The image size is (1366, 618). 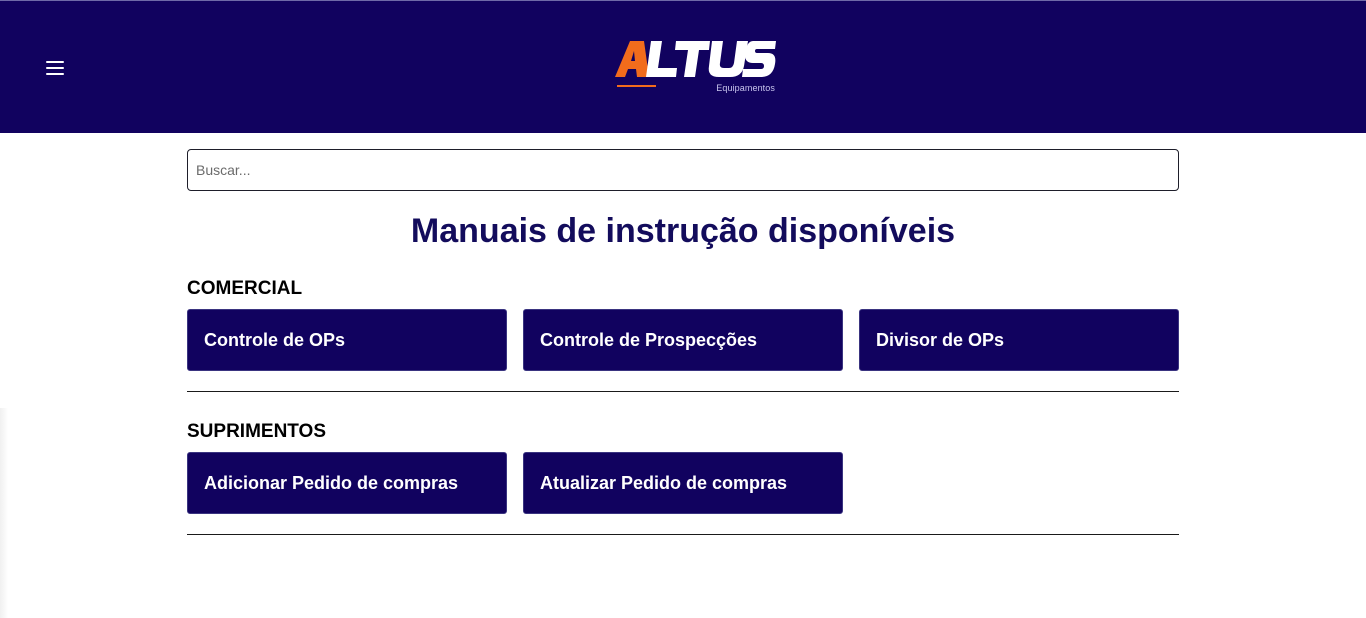 I want to click on section-title-comercial: COMERCIAL, so click(x=245, y=288).